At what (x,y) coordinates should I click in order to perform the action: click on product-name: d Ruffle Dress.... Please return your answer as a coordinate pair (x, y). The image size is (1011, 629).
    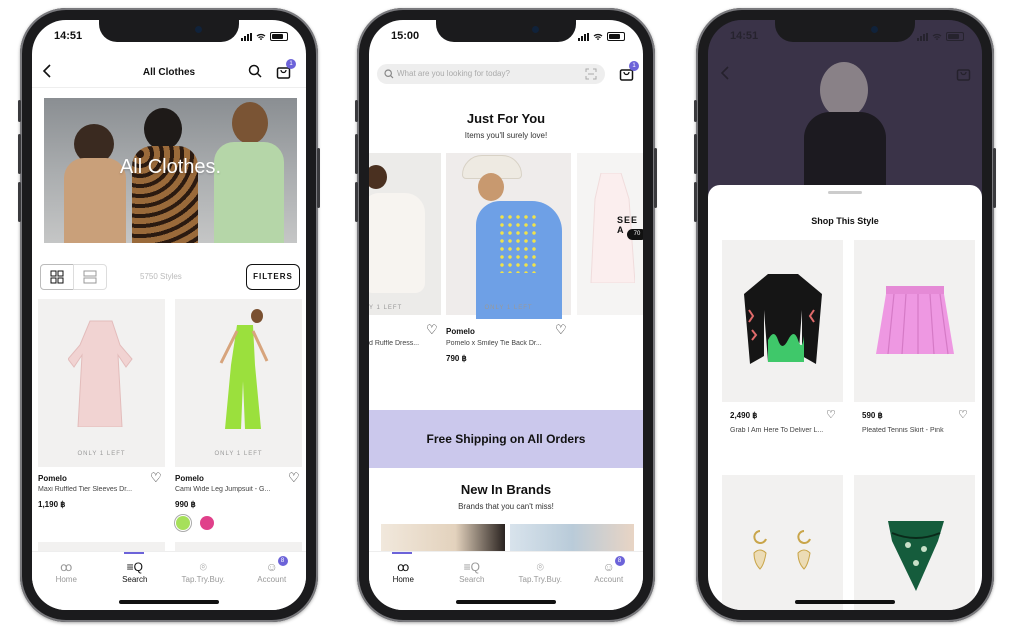
    Looking at the image, I should click on (394, 343).